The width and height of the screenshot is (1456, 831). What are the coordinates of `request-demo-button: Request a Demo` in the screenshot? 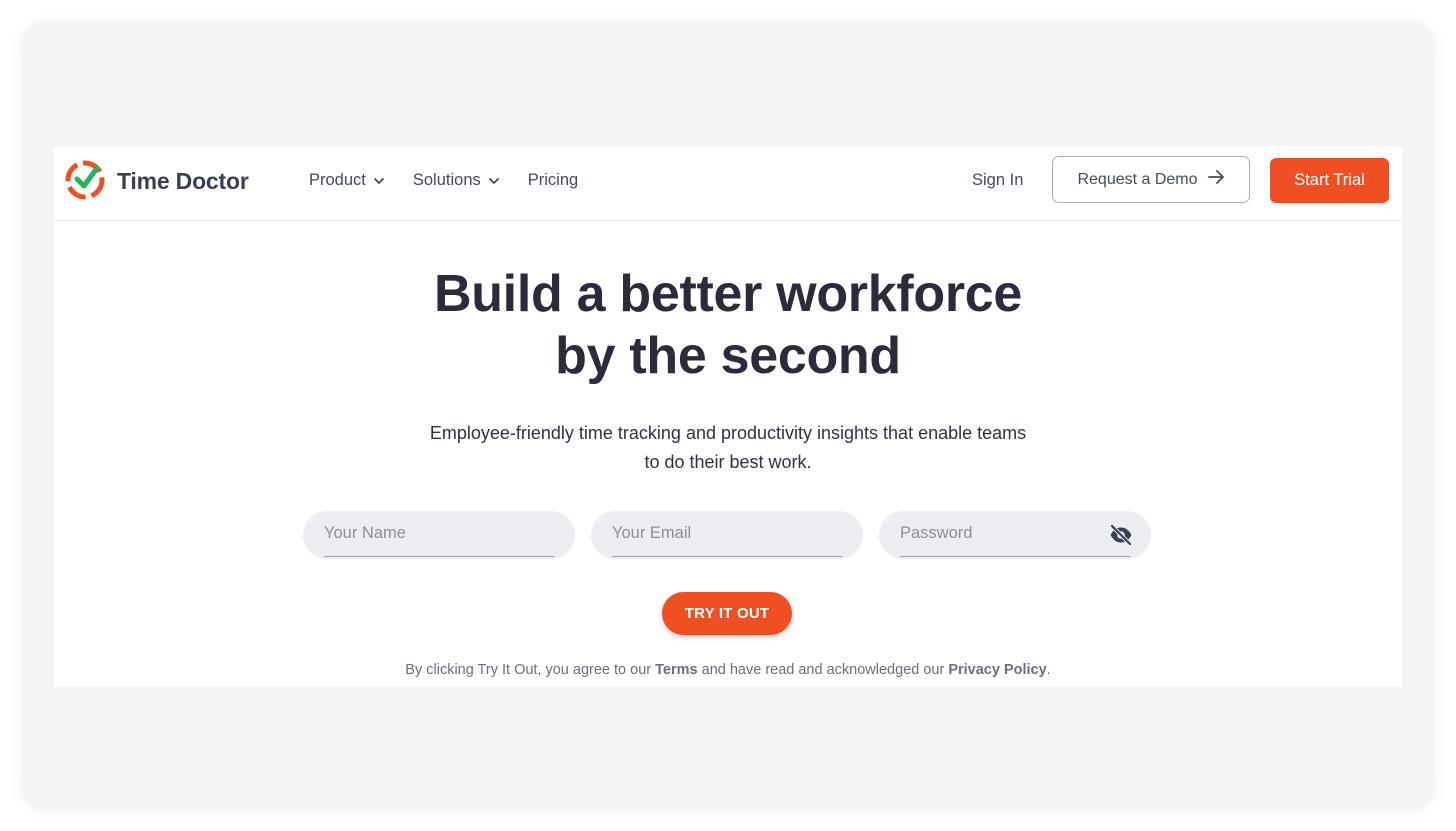 It's located at (1151, 179).